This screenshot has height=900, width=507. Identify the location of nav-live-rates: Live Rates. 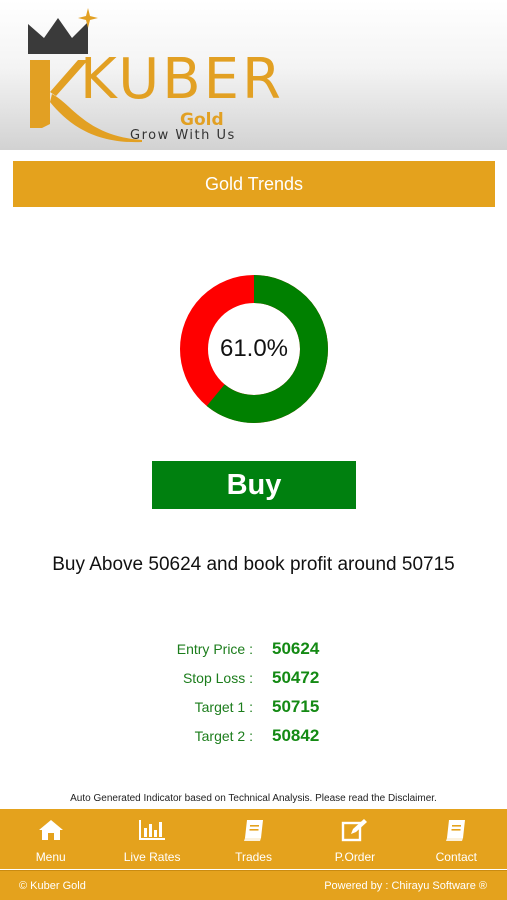
(151, 839).